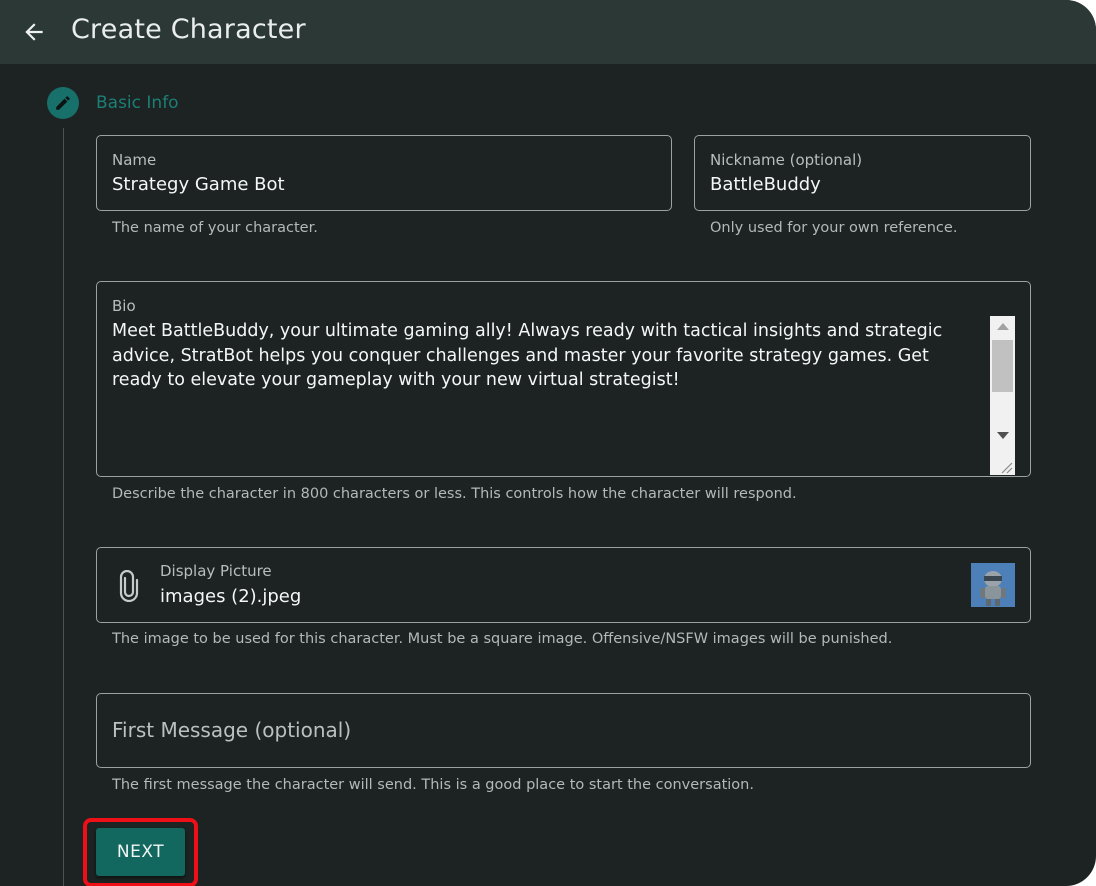  Describe the element at coordinates (215, 228) in the screenshot. I see `name-helper-text: The name of your character.` at that location.